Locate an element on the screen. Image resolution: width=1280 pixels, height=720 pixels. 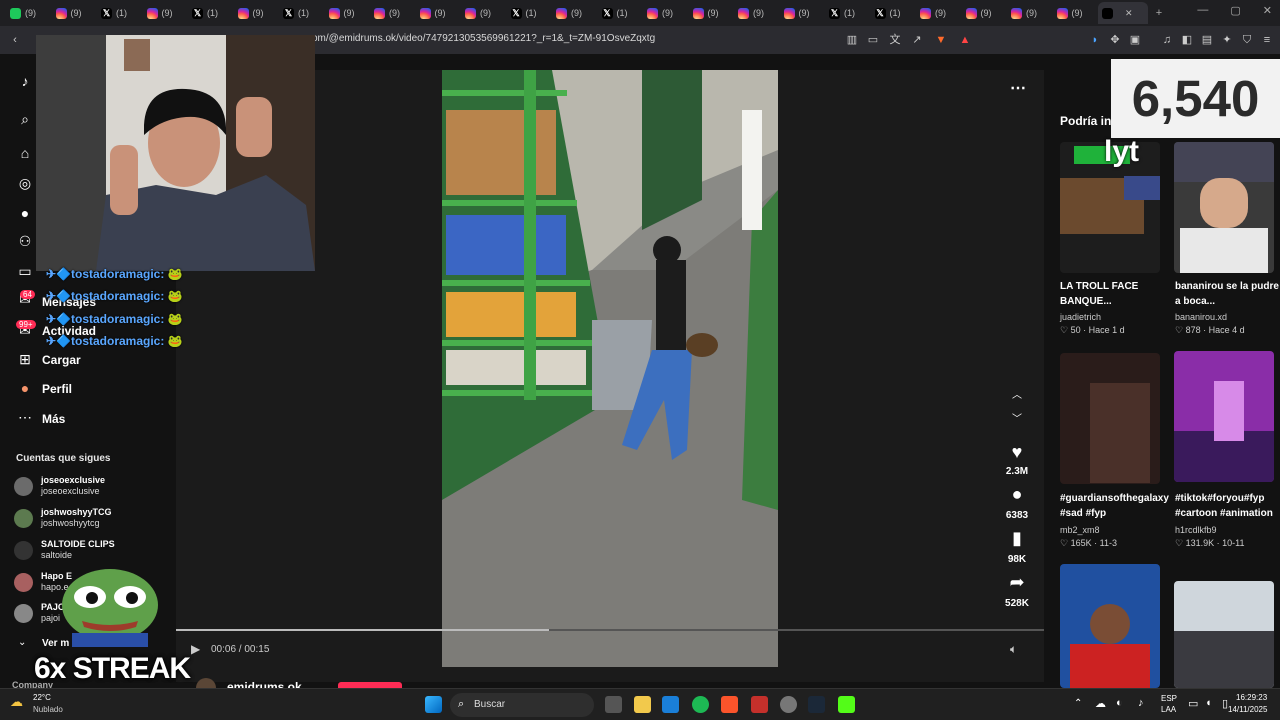
maximize-icon: ▢ is located at coordinates (1235, 10).